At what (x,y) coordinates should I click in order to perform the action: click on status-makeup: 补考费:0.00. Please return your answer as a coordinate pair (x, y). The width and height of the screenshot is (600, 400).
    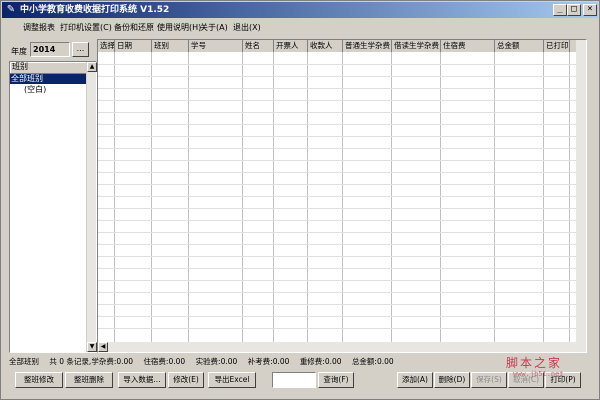
    Looking at the image, I should click on (268, 361).